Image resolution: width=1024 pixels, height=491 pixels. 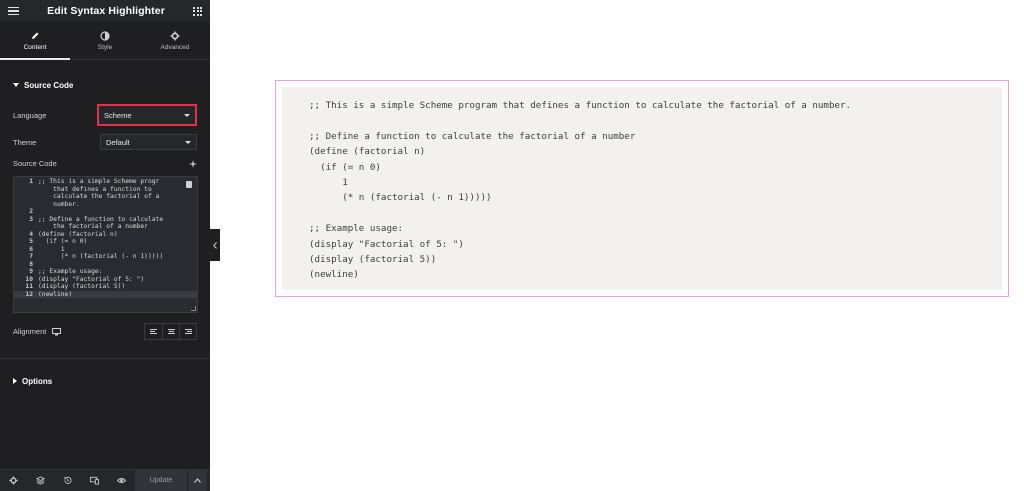 I want to click on code-line: 7 (* n (factorial (- n 1))))), so click(x=105, y=257).